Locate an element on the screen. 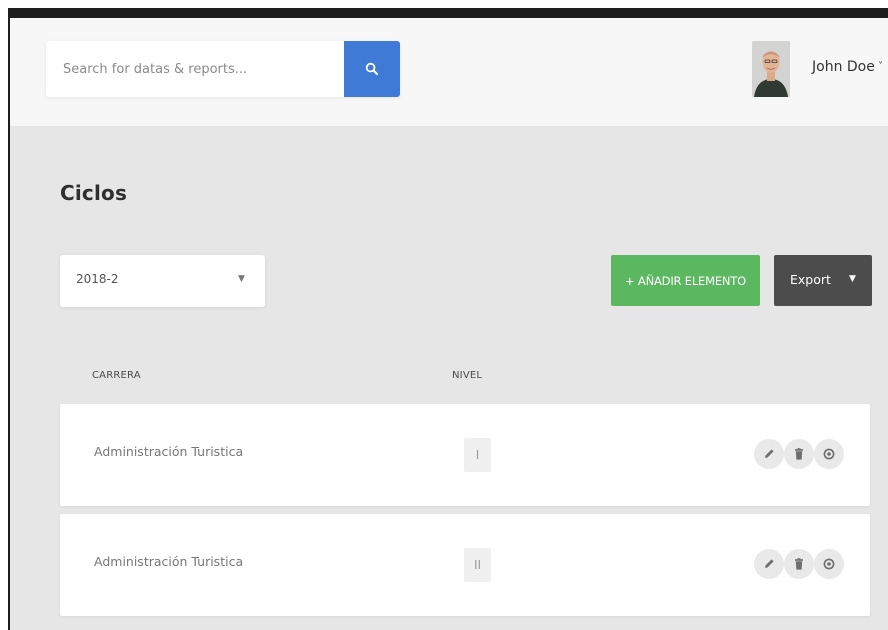 This screenshot has width=888, height=630. page-title: Ciclos is located at coordinates (94, 193).